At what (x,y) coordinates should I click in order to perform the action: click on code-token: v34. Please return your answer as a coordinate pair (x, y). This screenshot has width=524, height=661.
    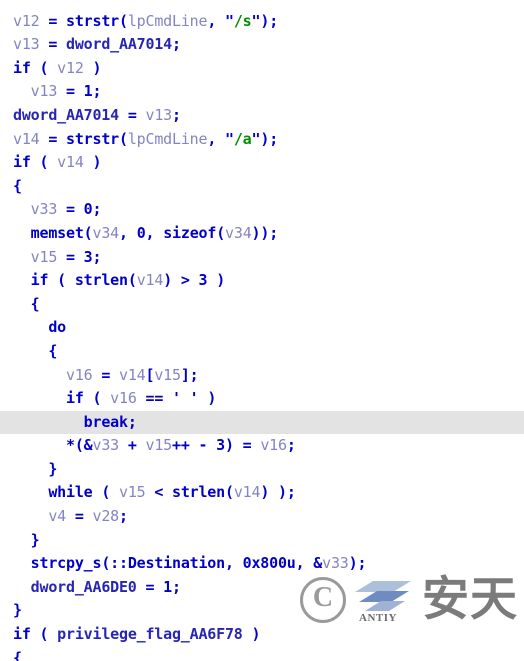
    Looking at the image, I should click on (238, 232).